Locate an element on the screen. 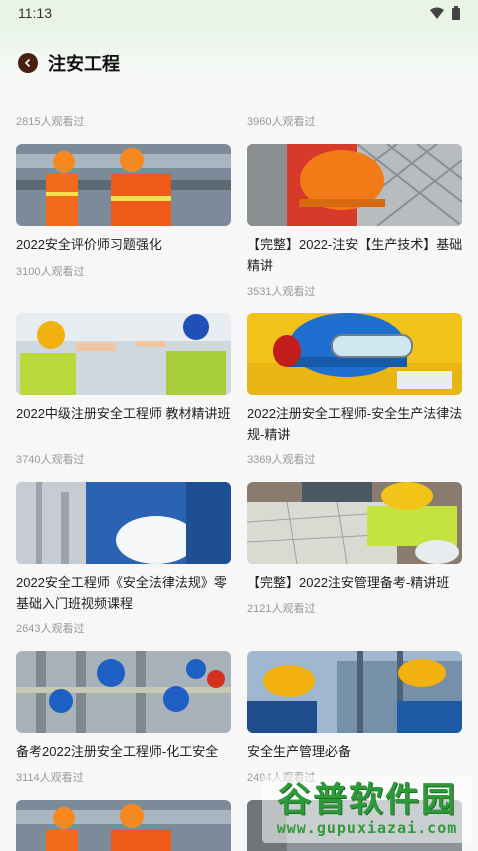  course-views: 2121人观看过 is located at coordinates (281, 609).